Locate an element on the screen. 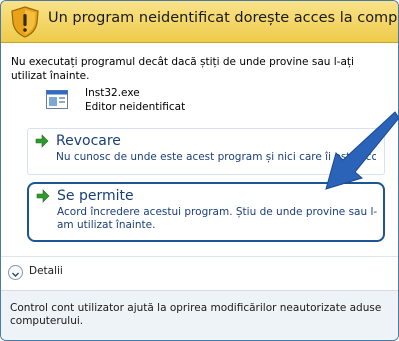  application-icon is located at coordinates (57, 99).